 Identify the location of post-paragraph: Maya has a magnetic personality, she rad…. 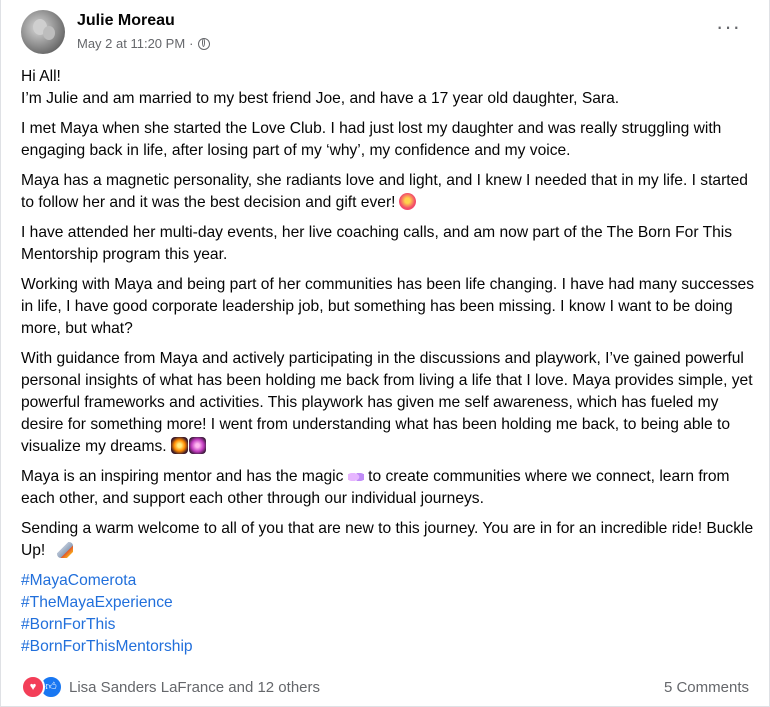
(384, 191).